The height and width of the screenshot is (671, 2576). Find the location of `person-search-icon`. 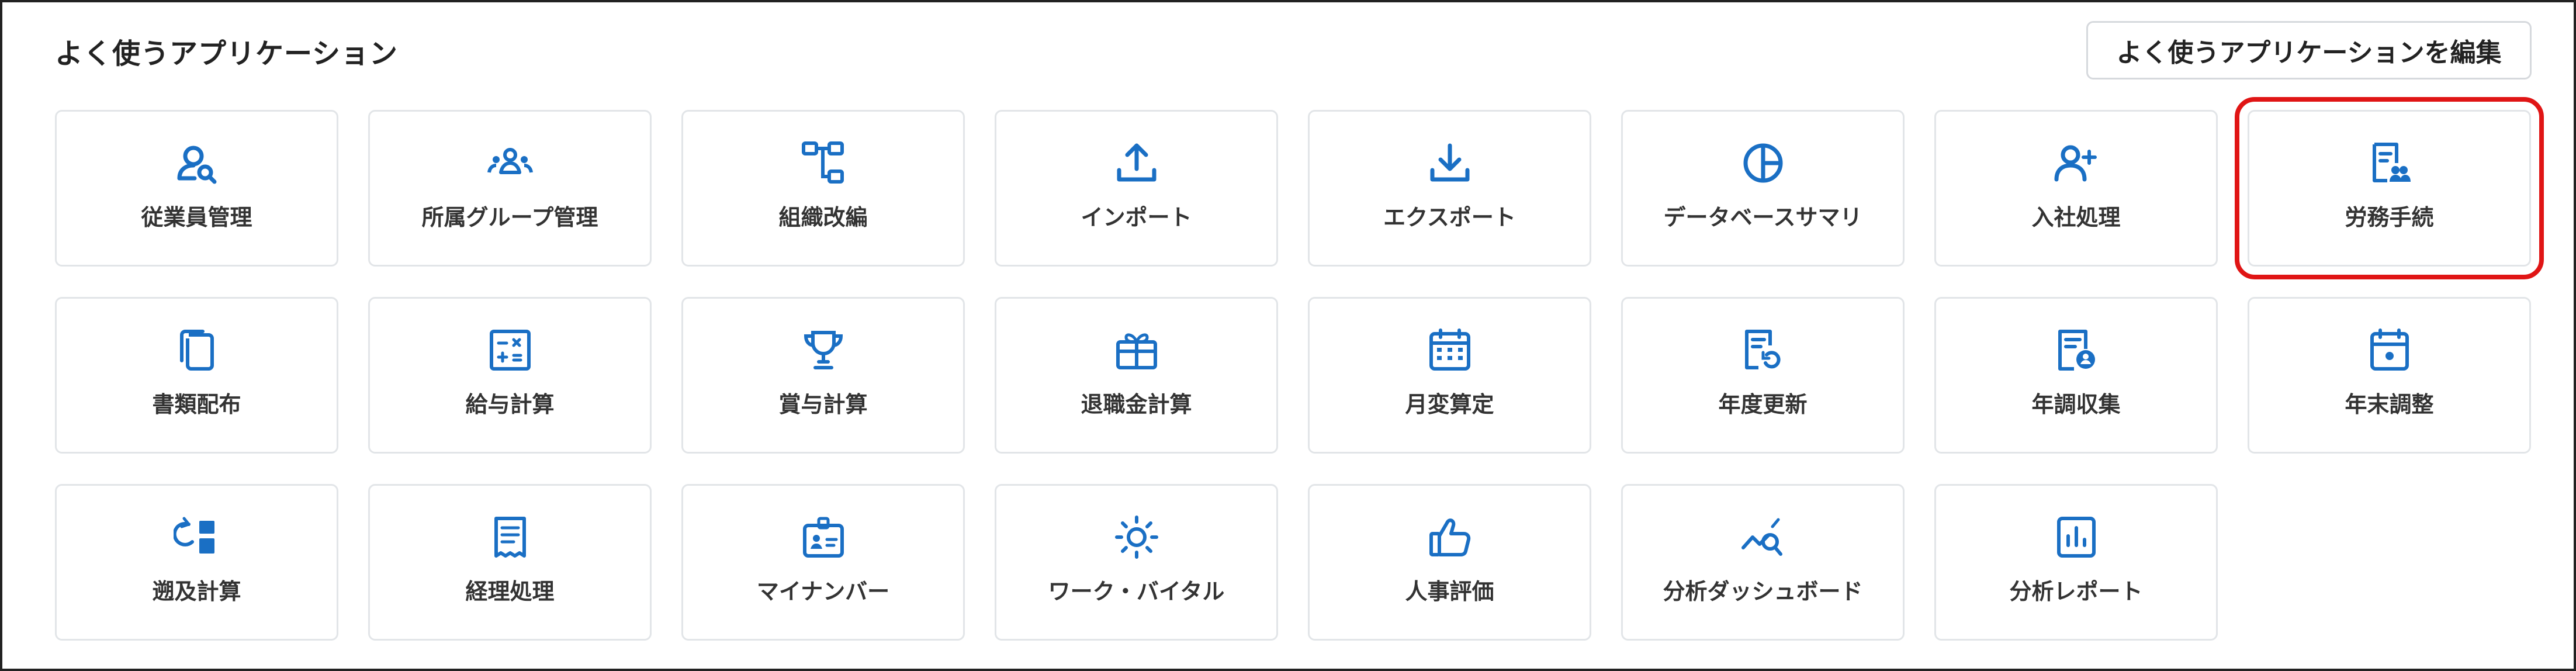

person-search-icon is located at coordinates (197, 163).